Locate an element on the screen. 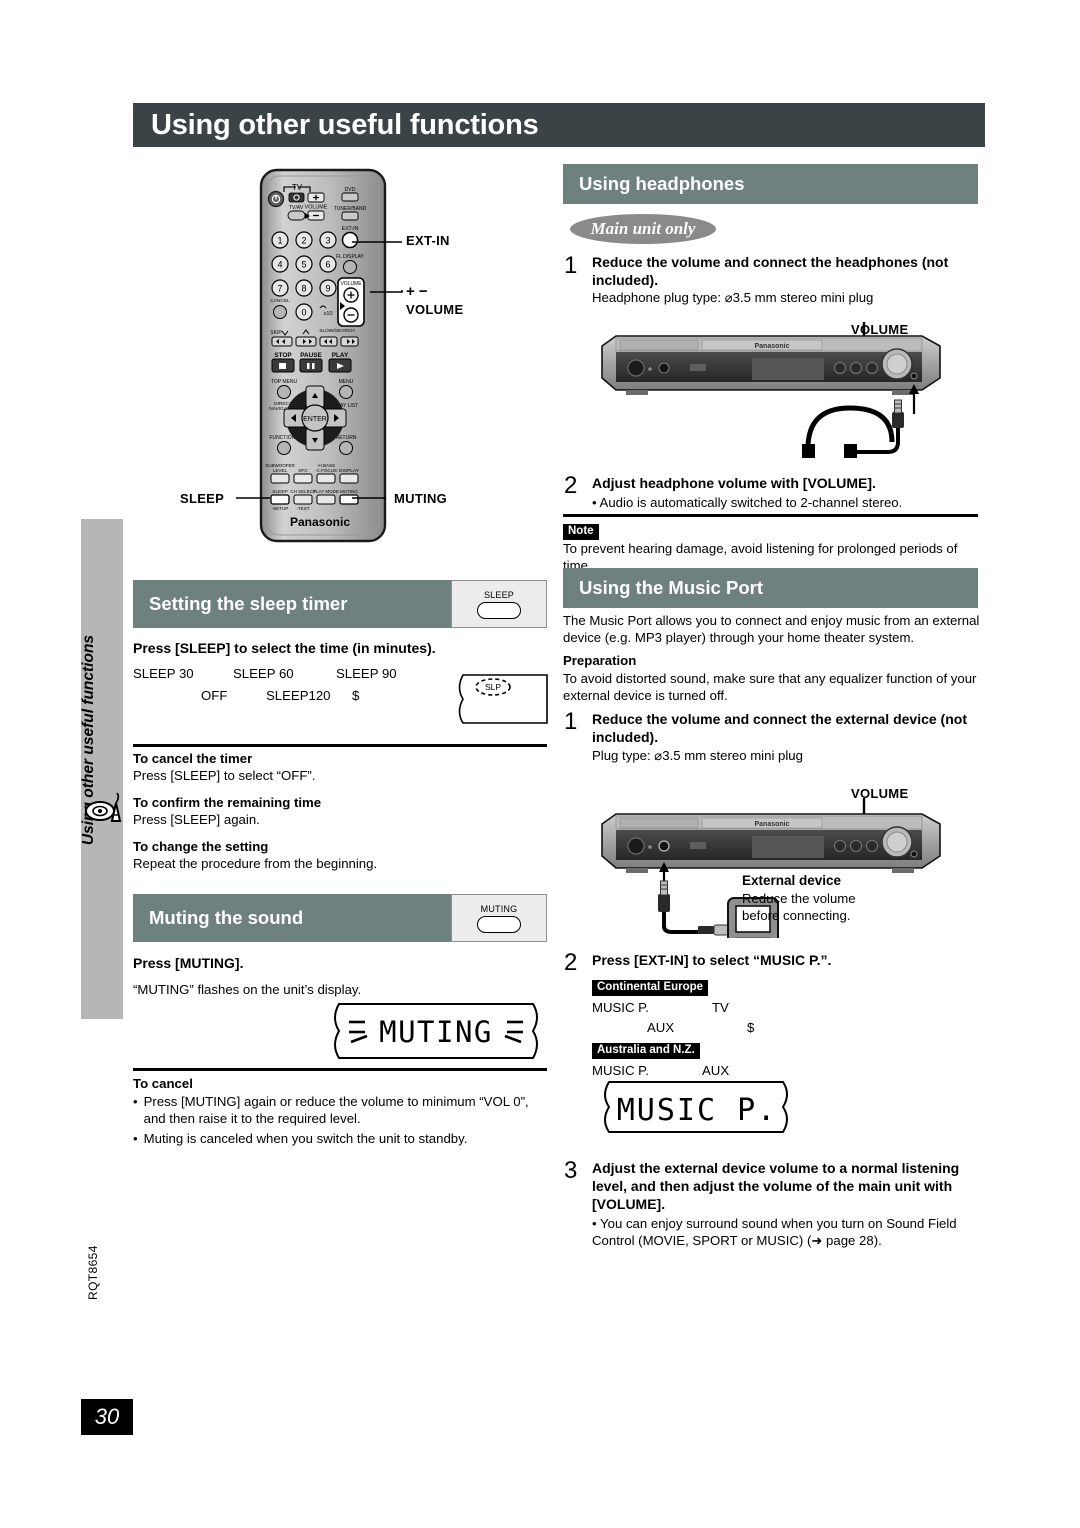 The image size is (1080, 1528). svg-text: 0 is located at coordinates (303, 313).